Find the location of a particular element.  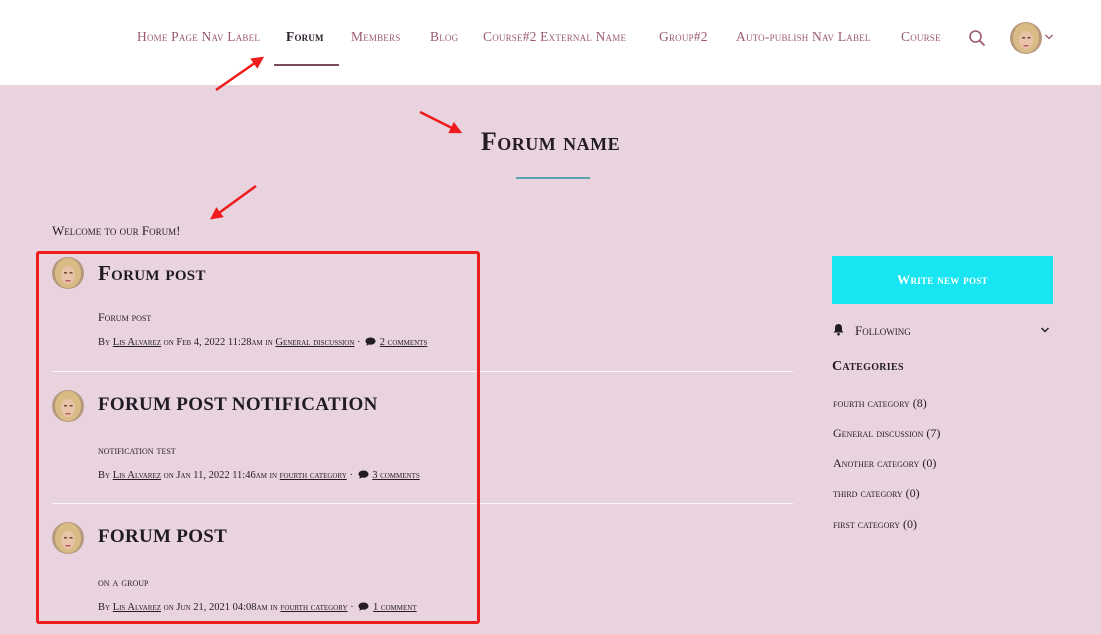

nav-item-home: Home Page Nav Label is located at coordinates (198, 37).